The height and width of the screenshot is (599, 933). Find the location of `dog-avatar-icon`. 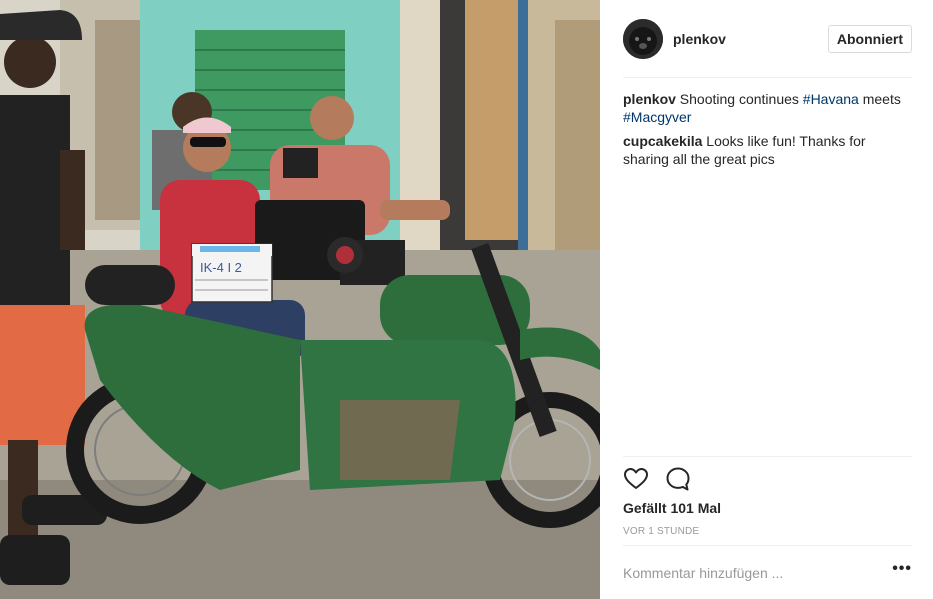

dog-avatar-icon is located at coordinates (643, 39).